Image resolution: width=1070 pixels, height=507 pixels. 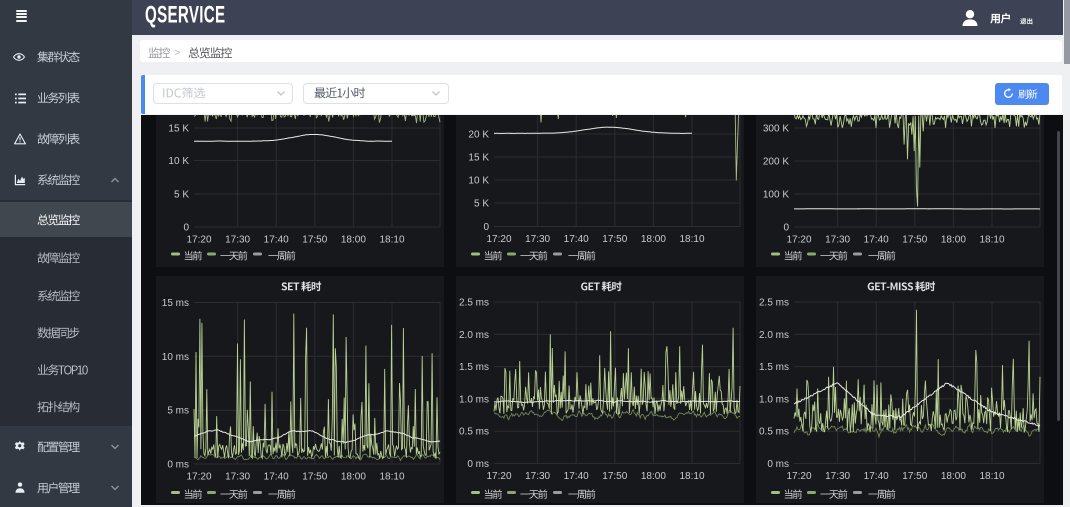 I want to click on svg-text: 10 ms, so click(x=175, y=357).